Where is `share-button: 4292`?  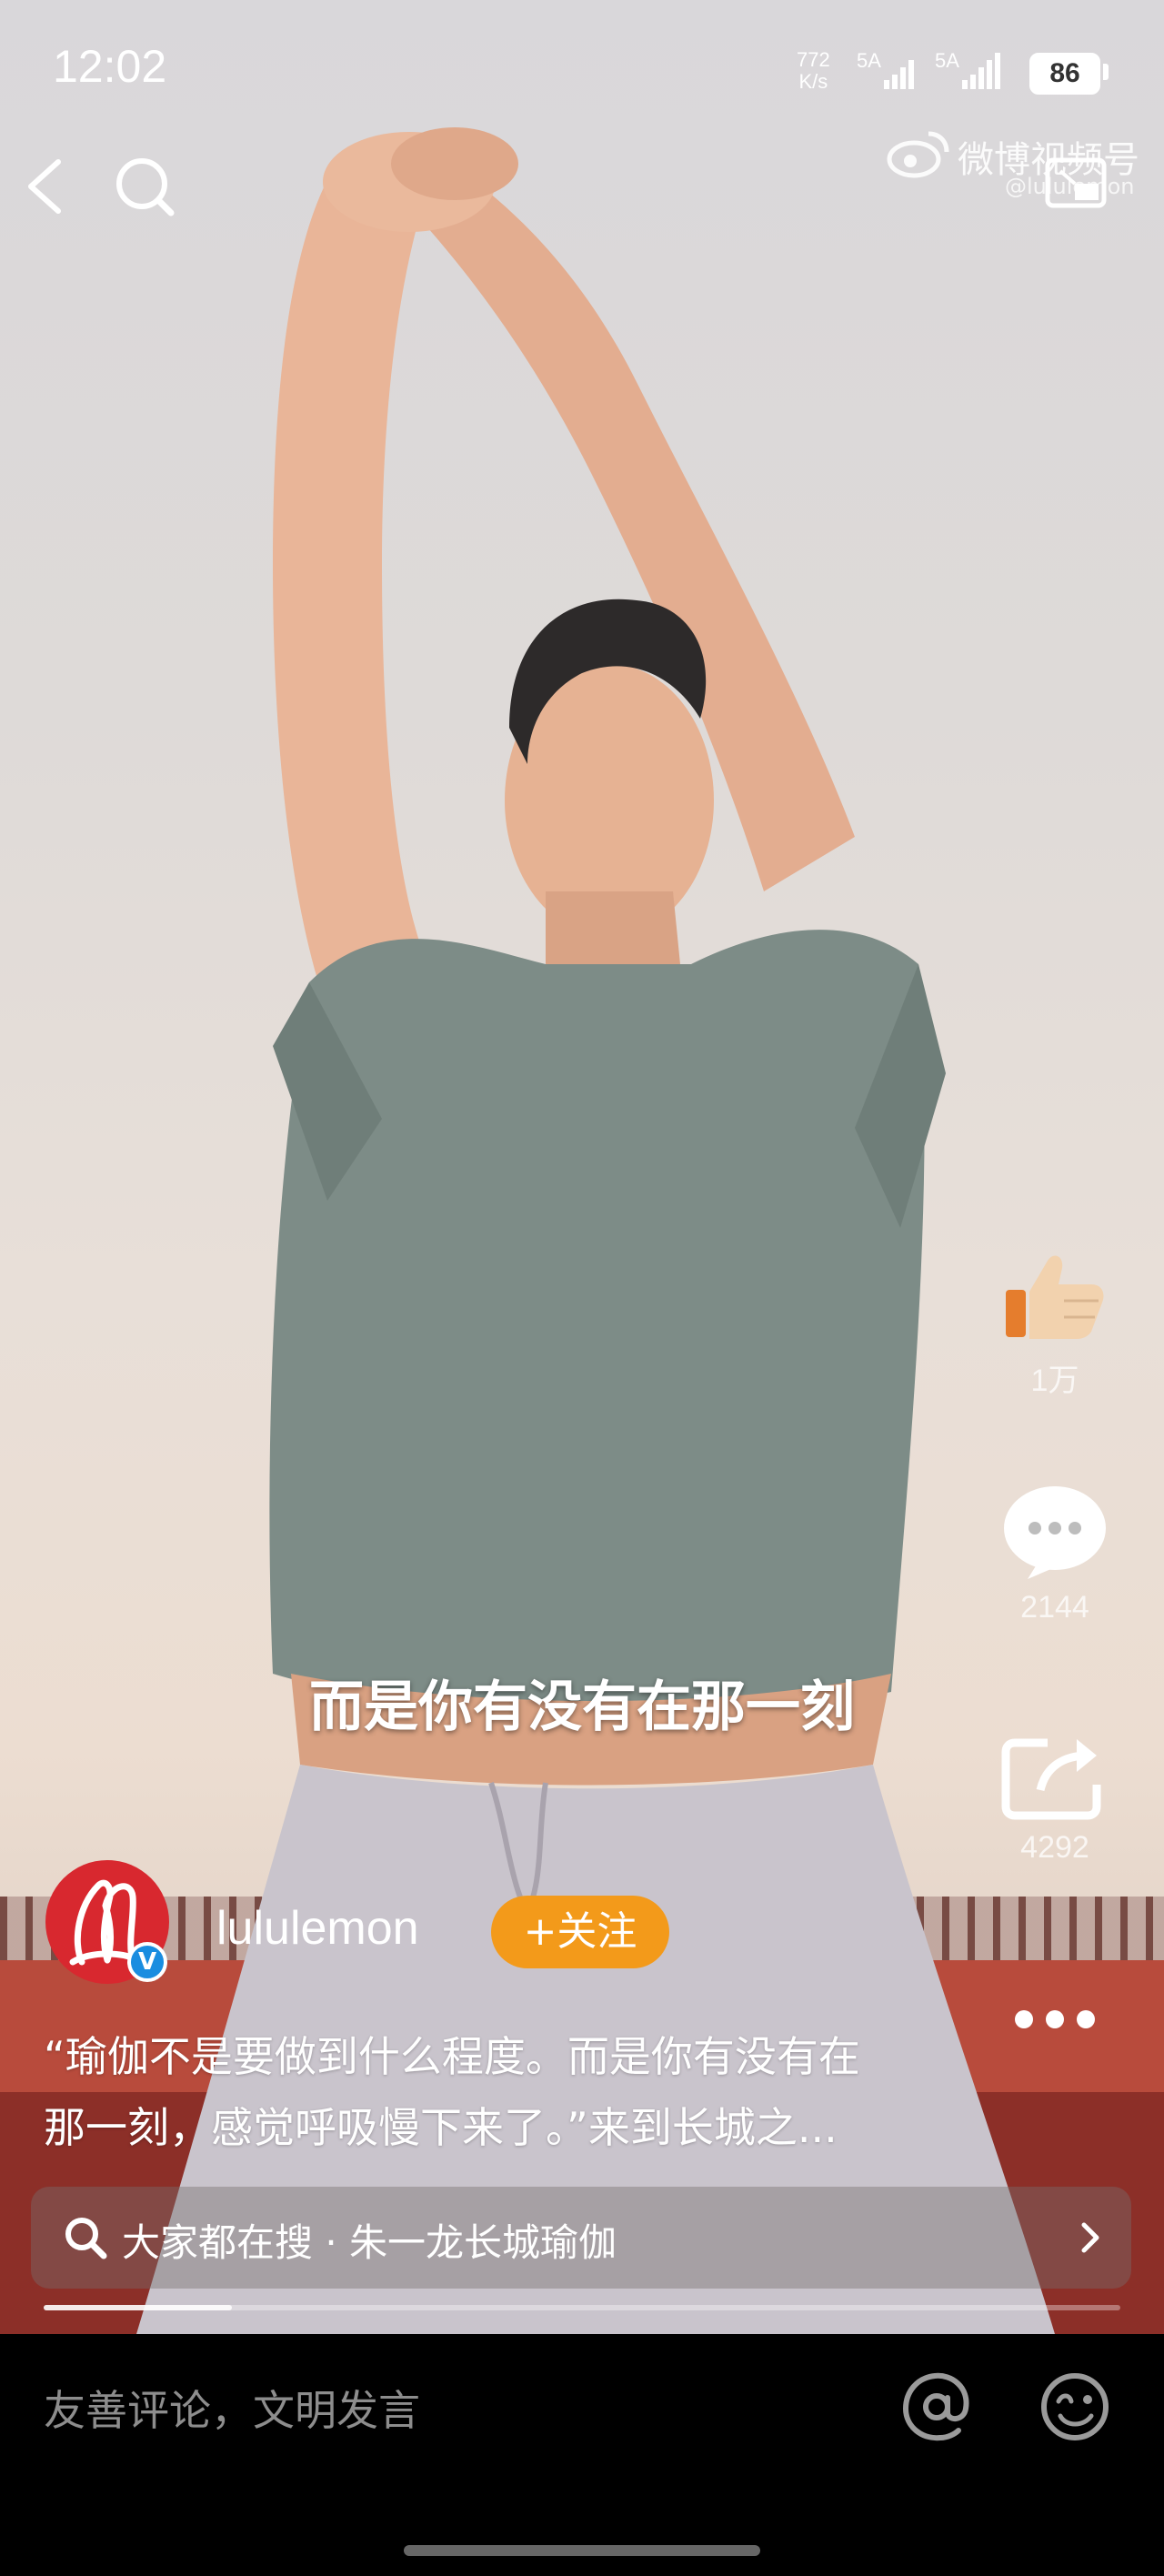 share-button: 4292 is located at coordinates (1055, 1798).